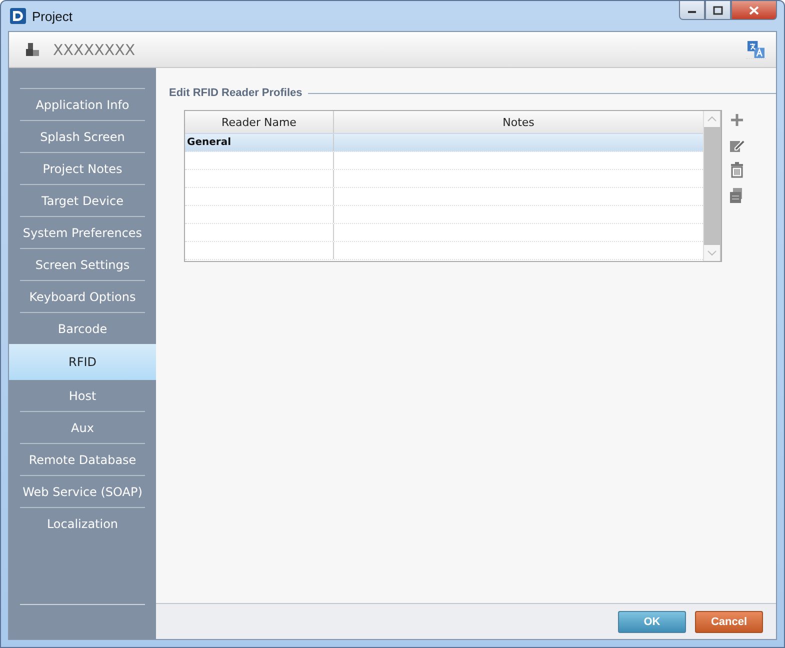 The width and height of the screenshot is (785, 648). Describe the element at coordinates (209, 142) in the screenshot. I see `table-cell: General` at that location.